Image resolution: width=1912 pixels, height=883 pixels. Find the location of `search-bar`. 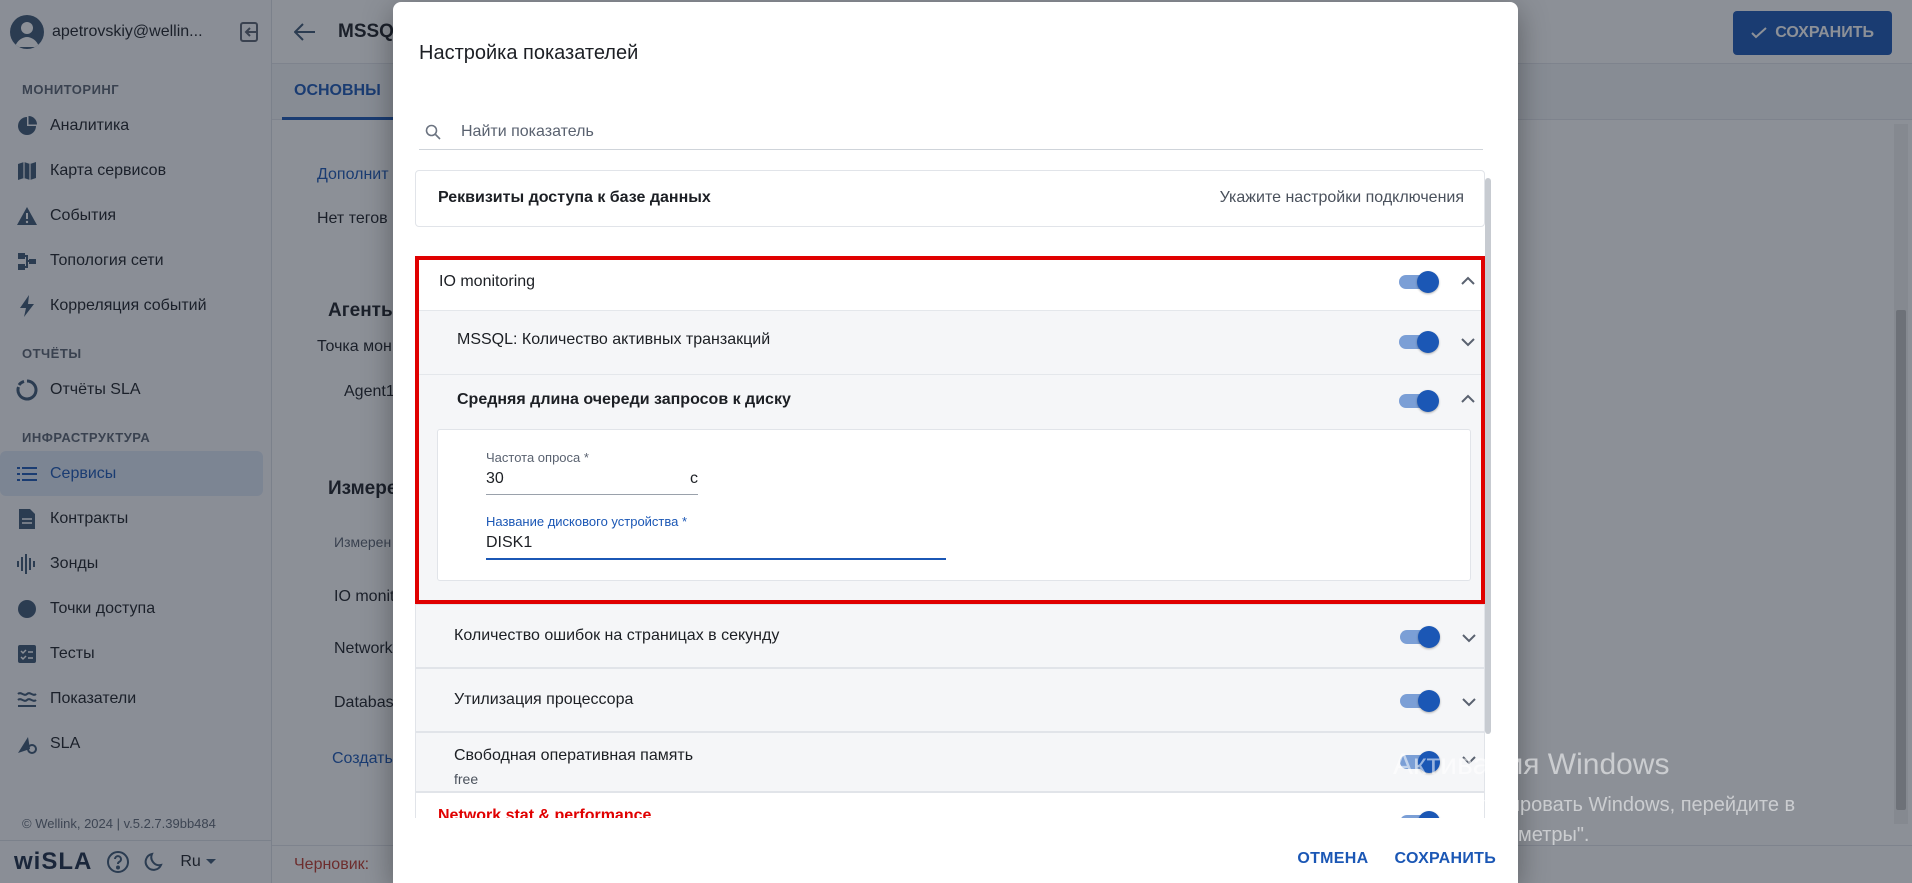

search-bar is located at coordinates (951, 132).